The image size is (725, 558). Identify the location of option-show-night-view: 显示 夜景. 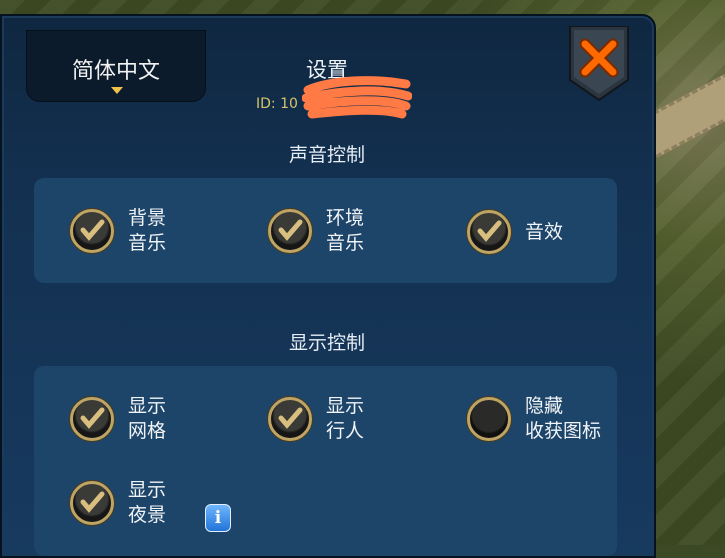
(118, 503).